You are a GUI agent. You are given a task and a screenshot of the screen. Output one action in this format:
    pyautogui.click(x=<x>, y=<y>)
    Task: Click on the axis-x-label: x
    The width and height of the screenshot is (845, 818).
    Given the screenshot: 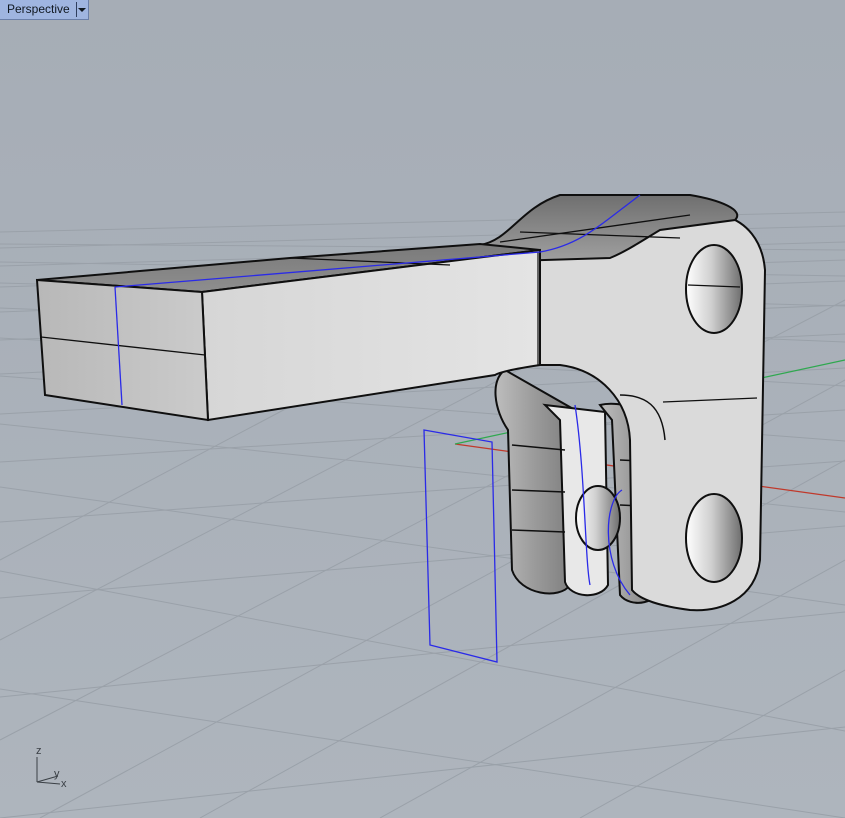 What is the action you would take?
    pyautogui.click(x=64, y=784)
    